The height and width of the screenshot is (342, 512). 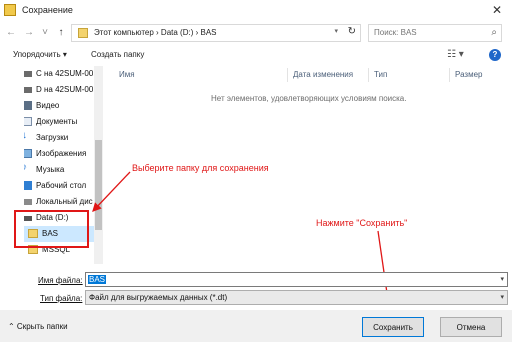 I want to click on help-icon: ?, so click(x=495, y=55).